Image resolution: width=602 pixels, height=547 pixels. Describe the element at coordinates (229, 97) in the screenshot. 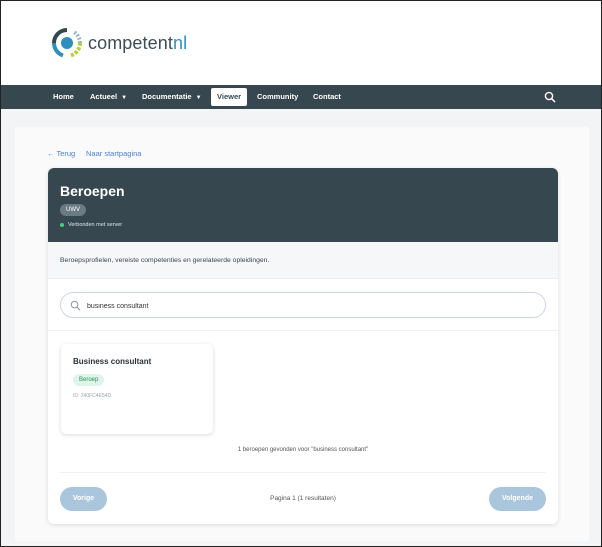

I see `nav-viewer: Viewer` at that location.